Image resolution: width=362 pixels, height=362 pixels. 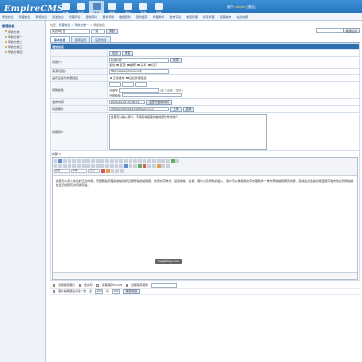 What do you see at coordinates (176, 109) in the screenshot?
I see `upload-button: 上传` at bounding box center [176, 109].